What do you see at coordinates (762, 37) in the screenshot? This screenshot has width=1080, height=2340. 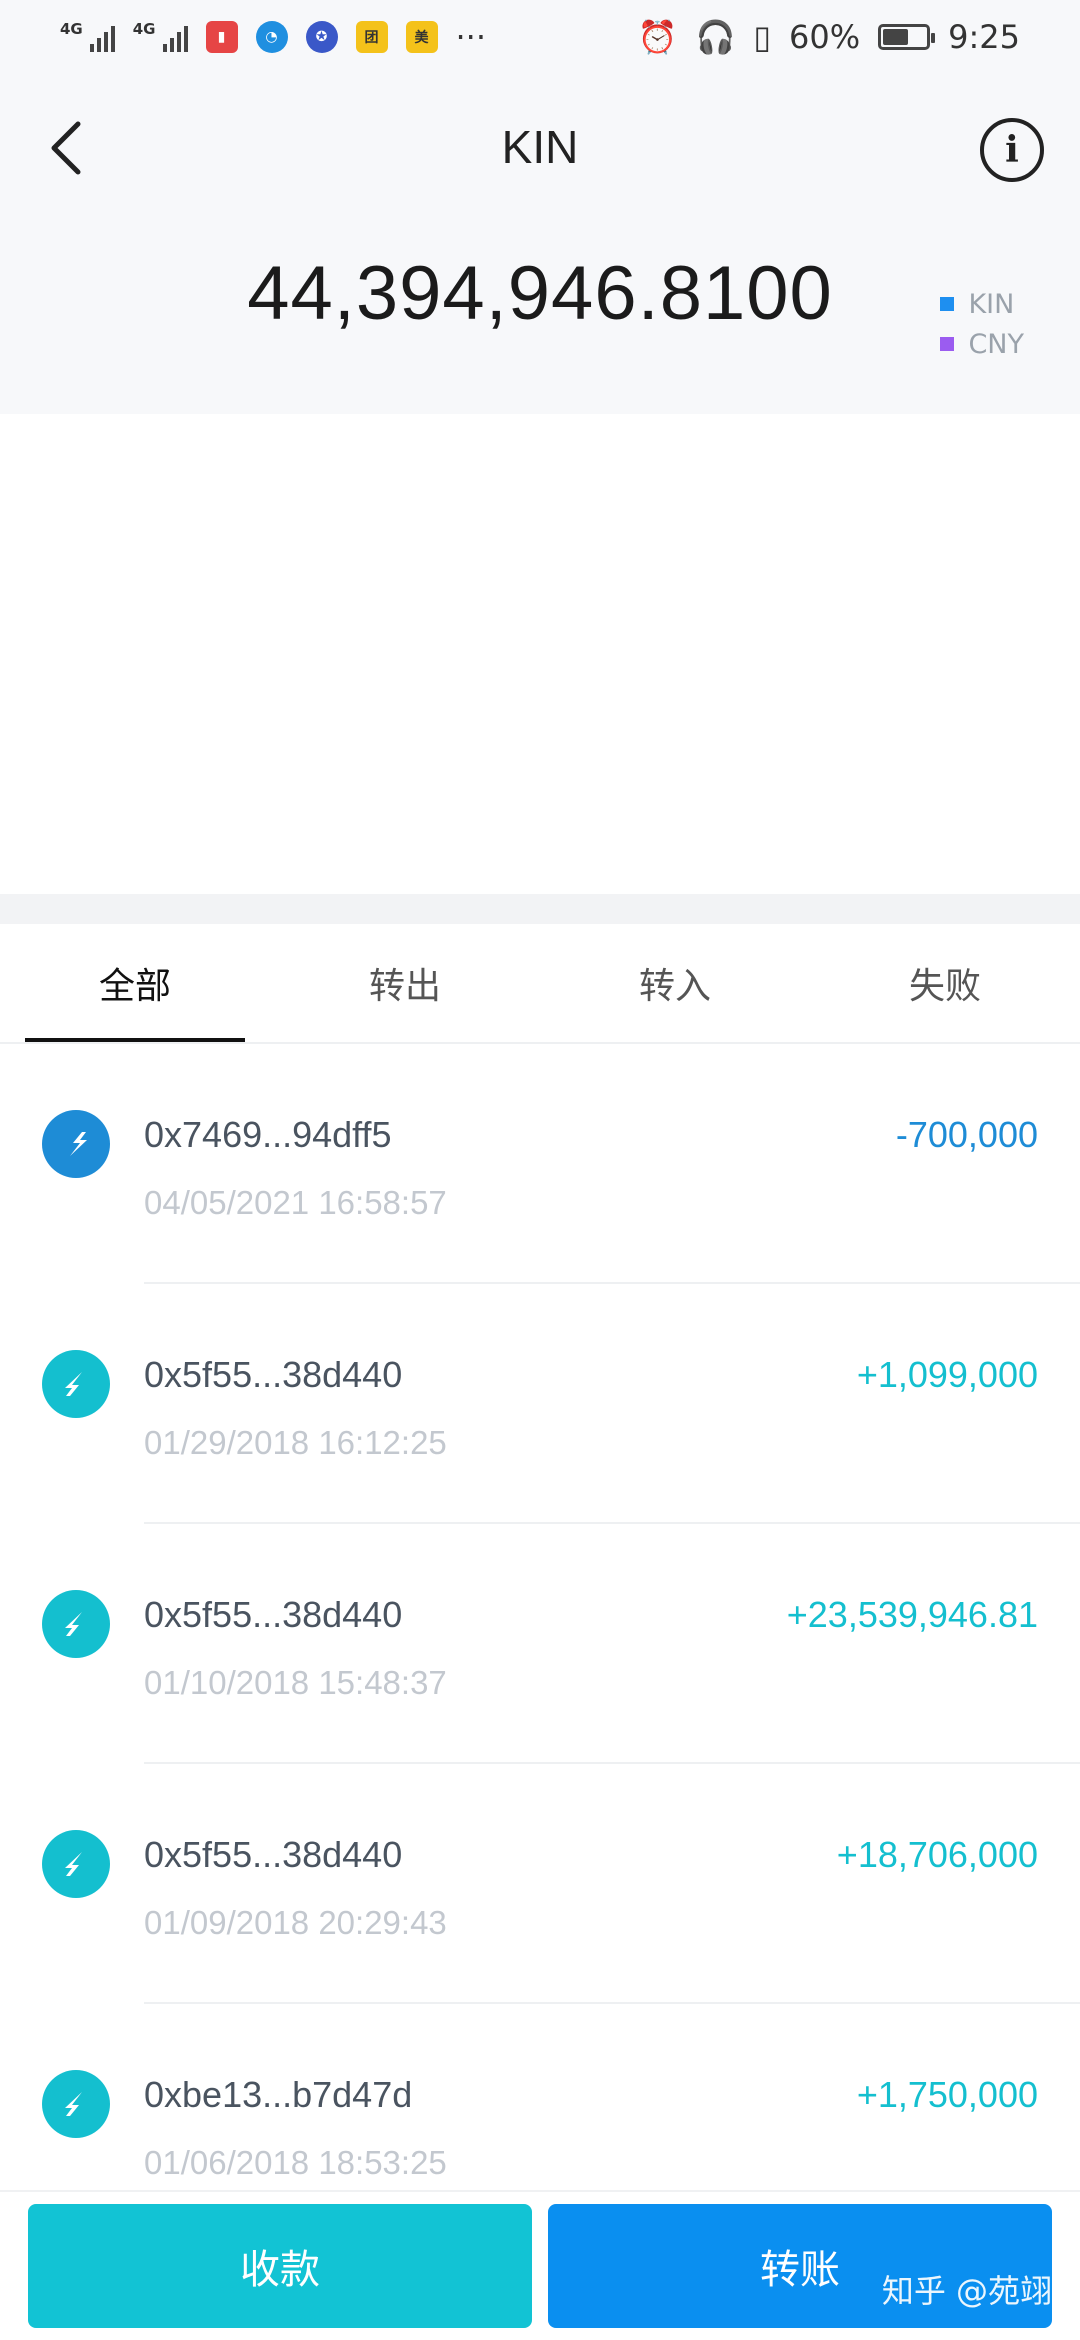 I see `vibrate-icon: ▯` at bounding box center [762, 37].